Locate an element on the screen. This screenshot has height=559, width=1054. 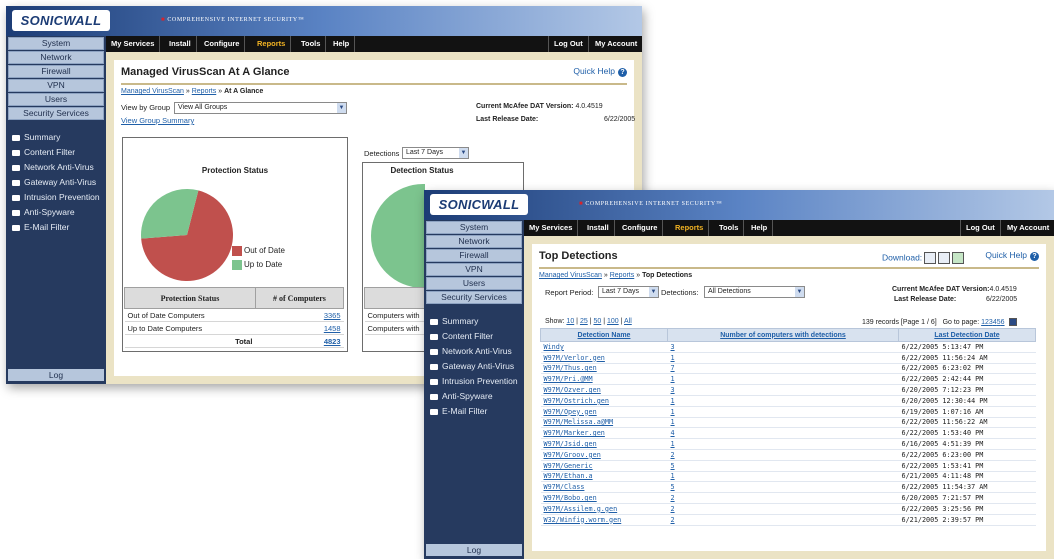
detection-name-link: W97M/Verlor.gen is located at coordinates (604, 358).